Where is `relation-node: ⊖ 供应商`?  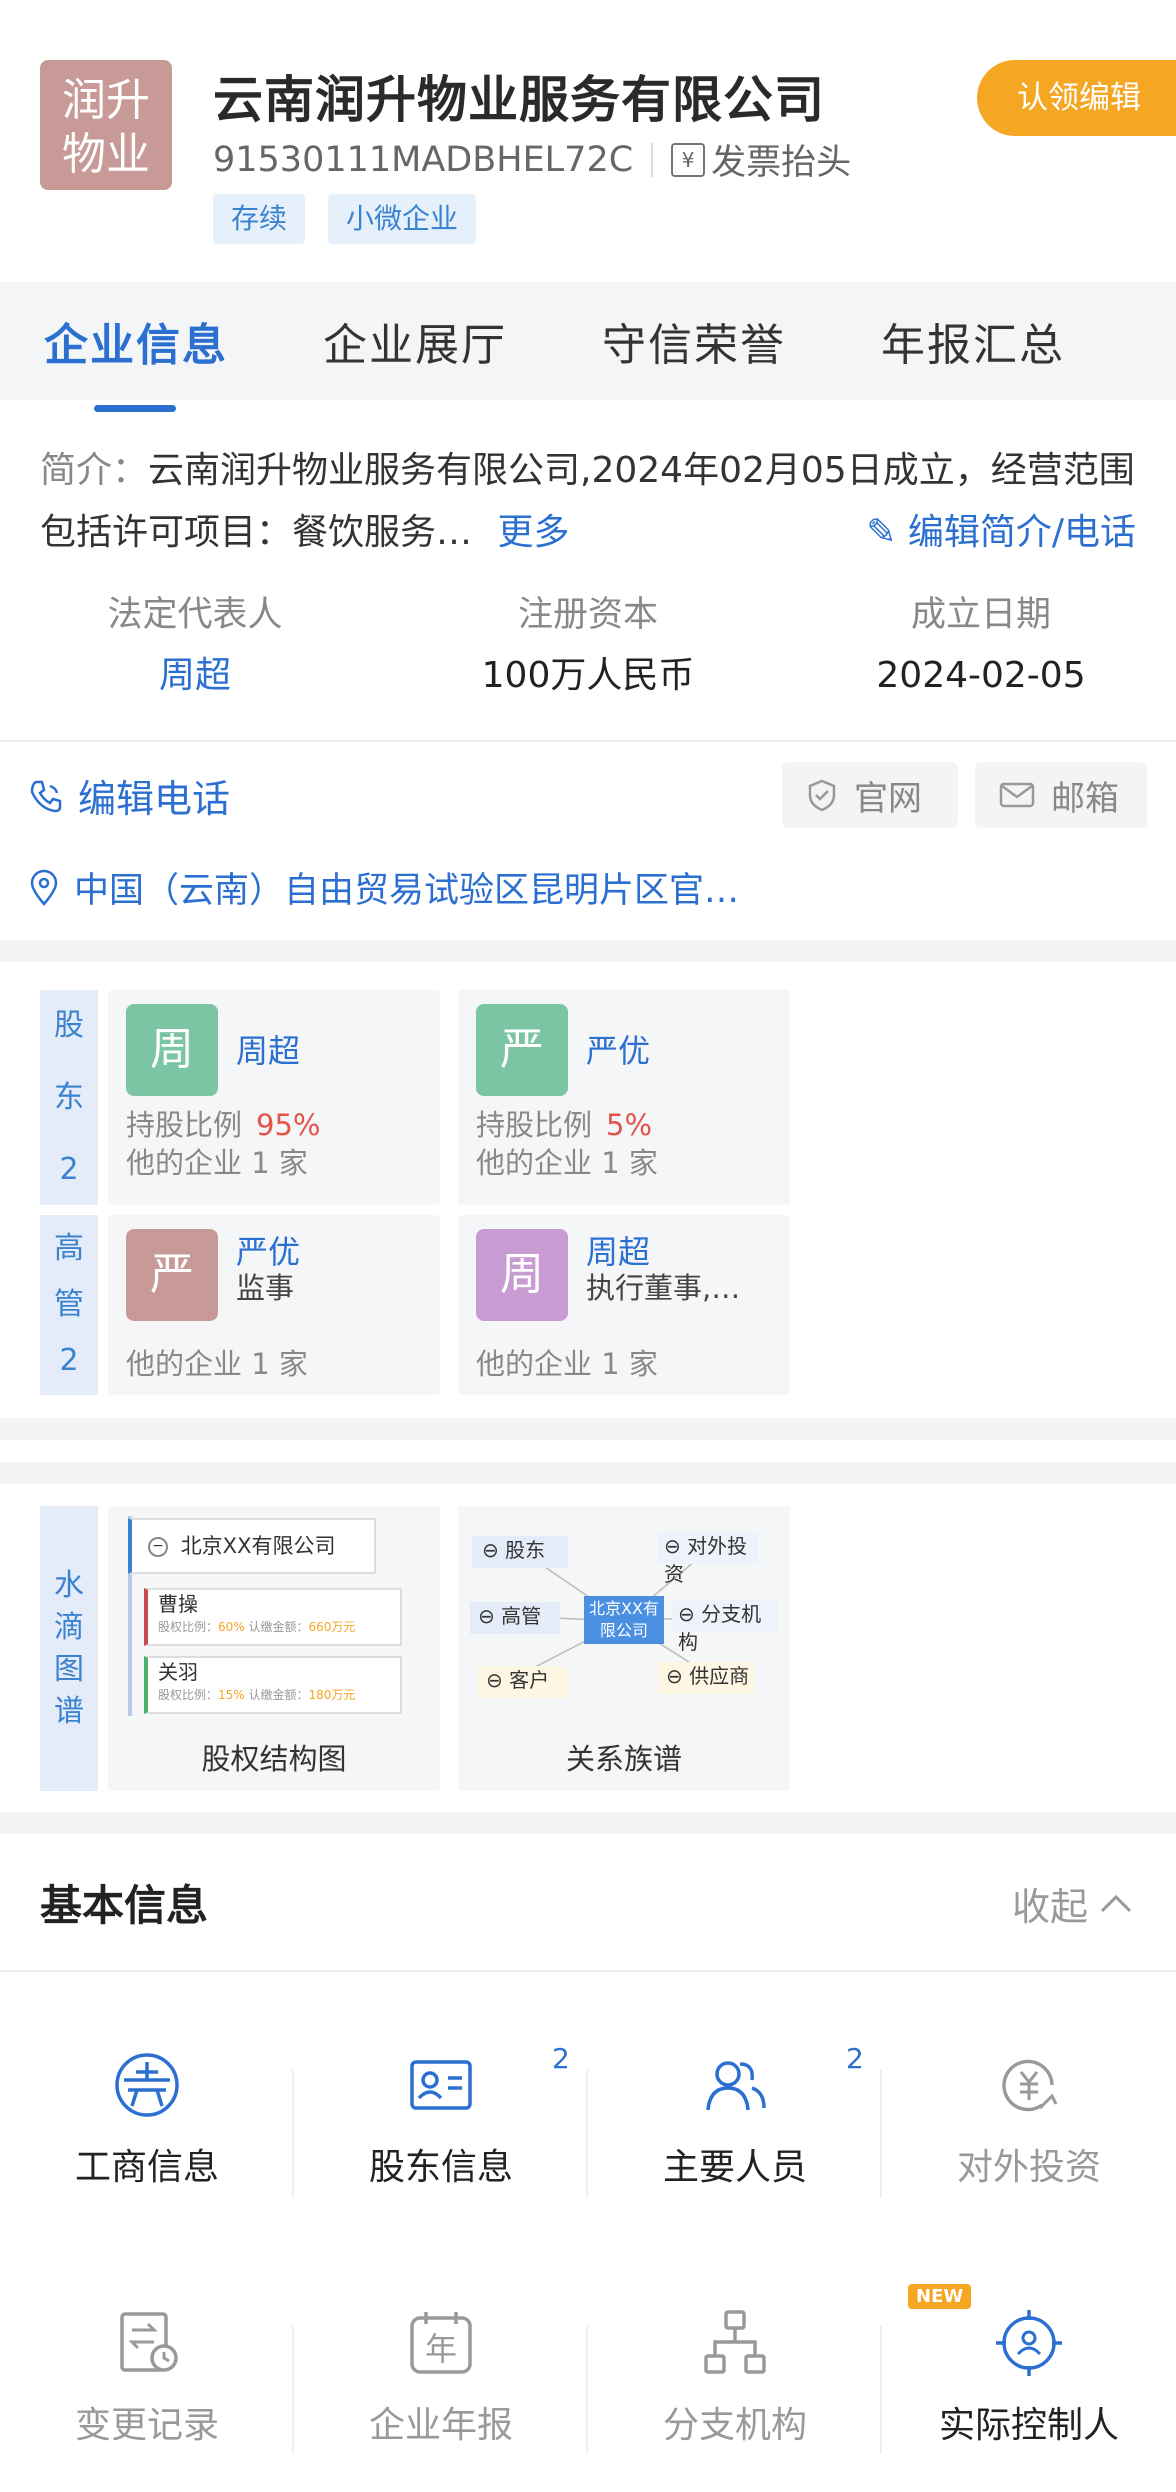 relation-node: ⊖ 供应商 is located at coordinates (706, 1678).